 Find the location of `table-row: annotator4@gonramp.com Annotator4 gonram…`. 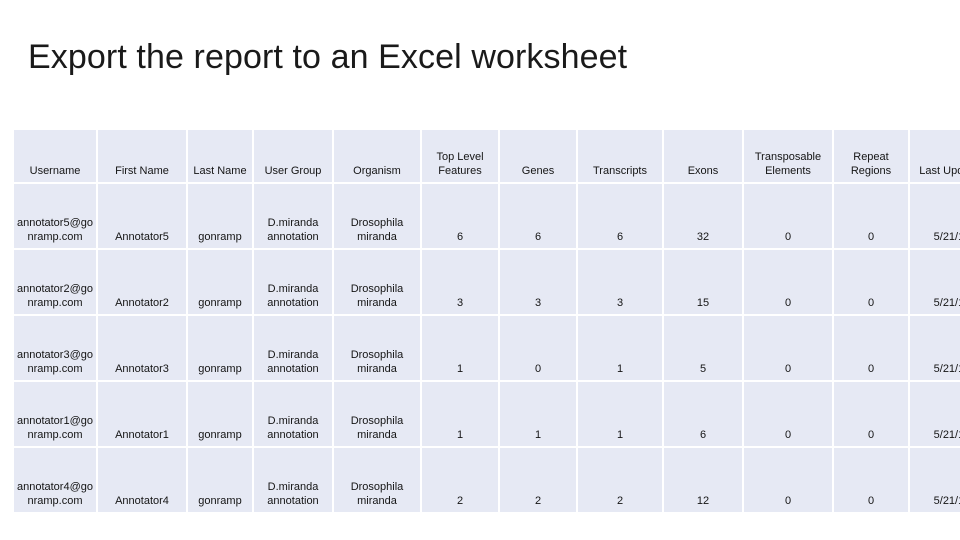

table-row: annotator4@gonramp.com Annotator4 gonram… is located at coordinates (487, 480).